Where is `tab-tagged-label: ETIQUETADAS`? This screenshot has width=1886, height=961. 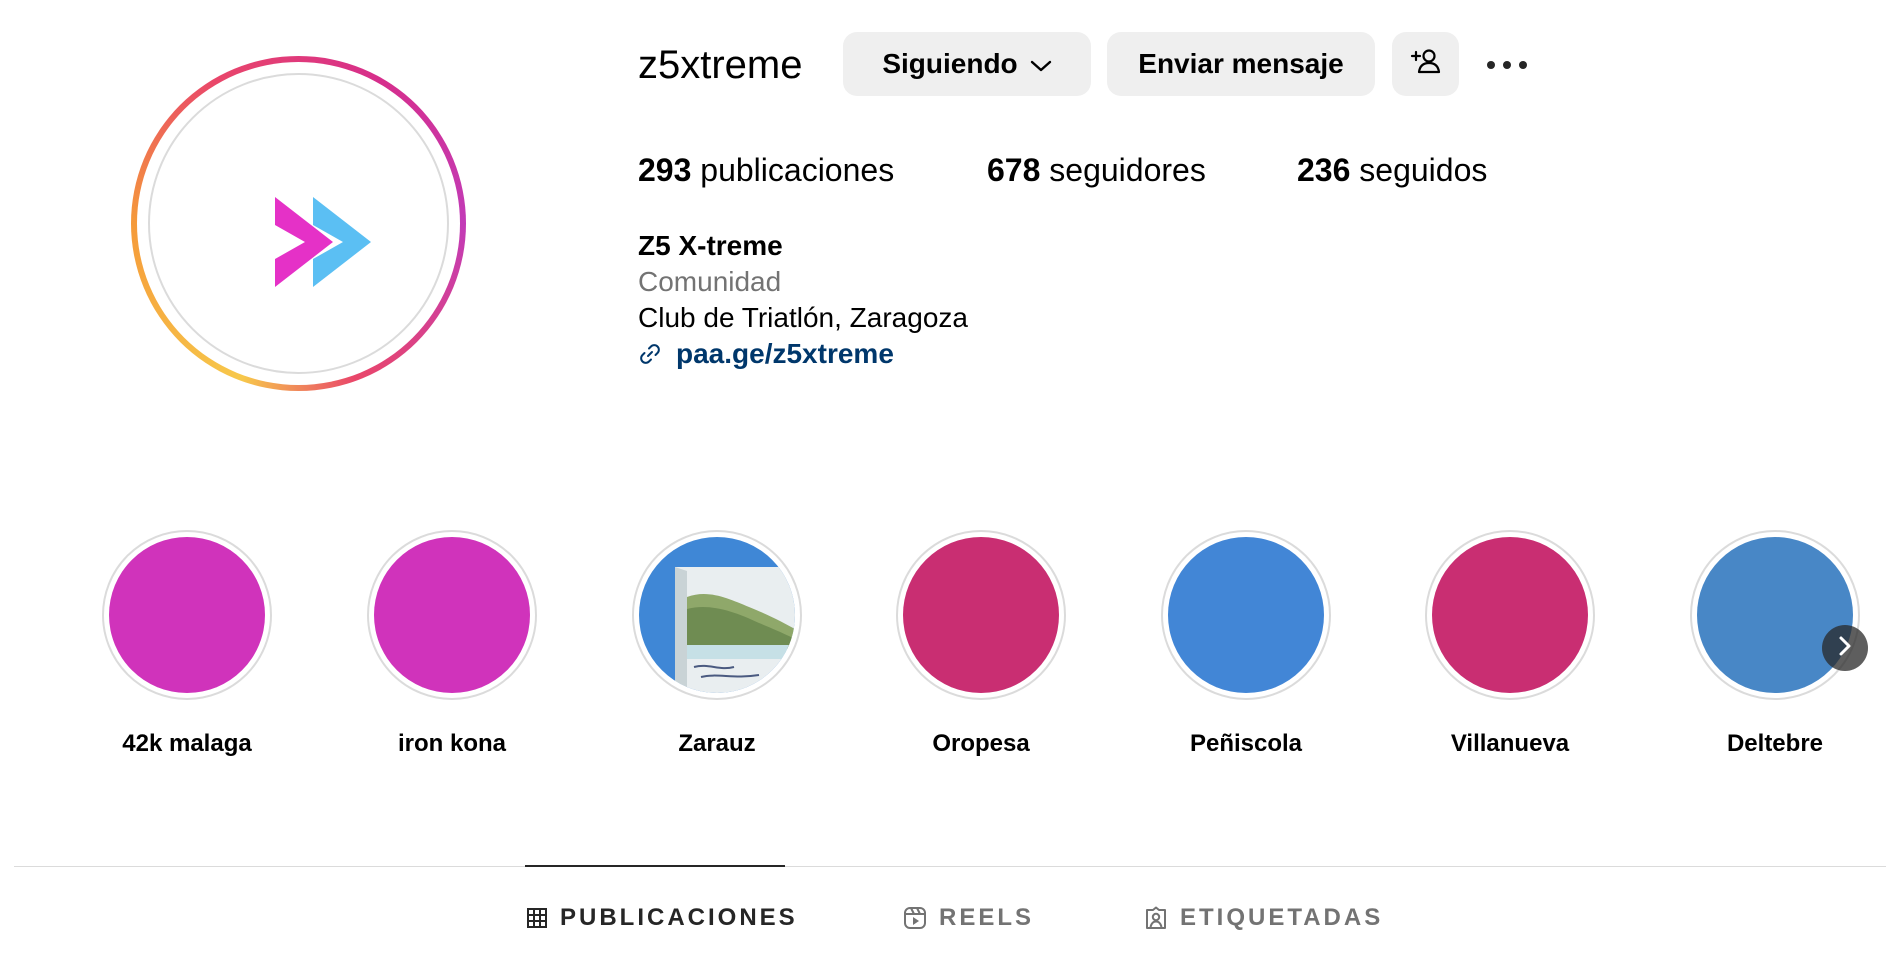
tab-tagged-label: ETIQUETADAS is located at coordinates (1282, 917).